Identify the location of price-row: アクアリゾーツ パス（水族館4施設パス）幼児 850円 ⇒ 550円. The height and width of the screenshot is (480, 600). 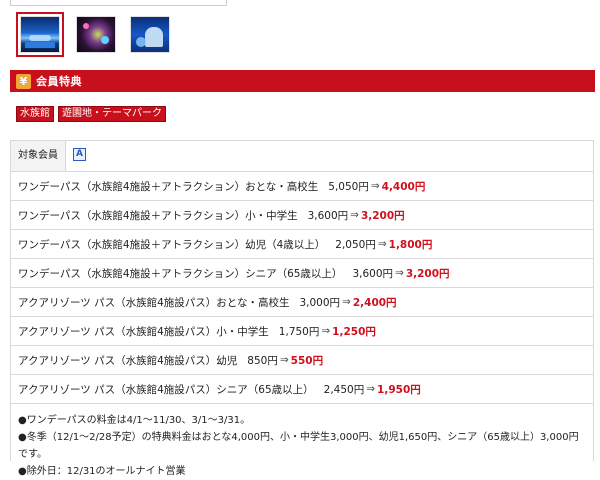
(302, 360).